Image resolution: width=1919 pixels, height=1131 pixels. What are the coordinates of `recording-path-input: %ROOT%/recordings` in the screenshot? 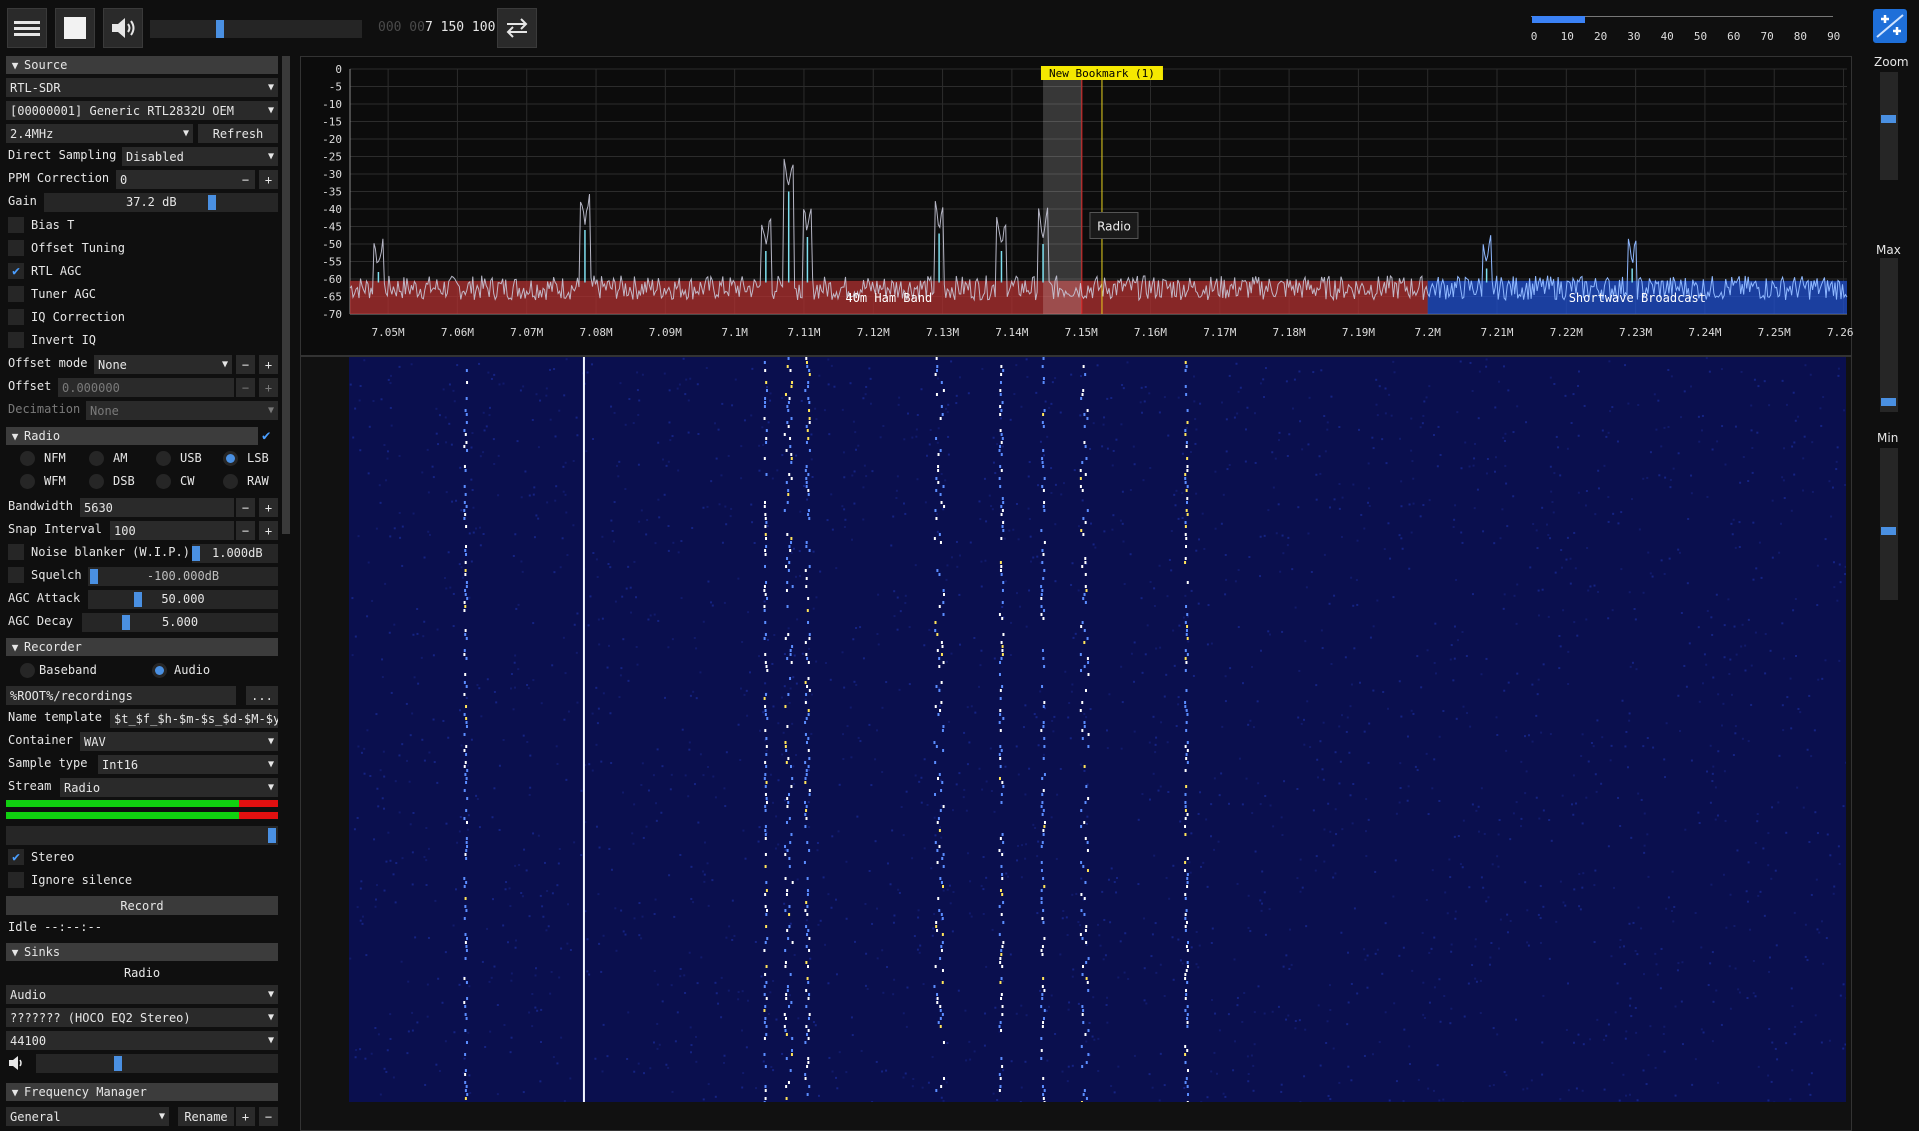 It's located at (121, 695).